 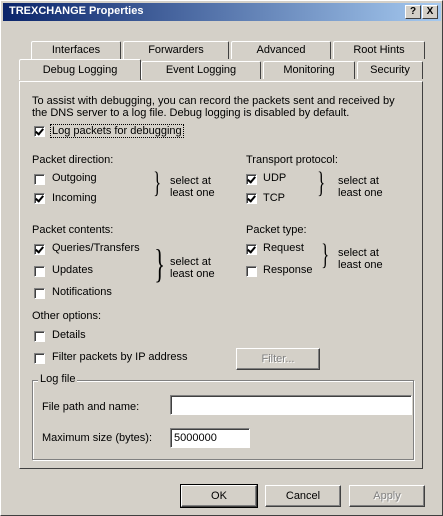 I want to click on max-size-input: 5000000, so click(x=210, y=438).